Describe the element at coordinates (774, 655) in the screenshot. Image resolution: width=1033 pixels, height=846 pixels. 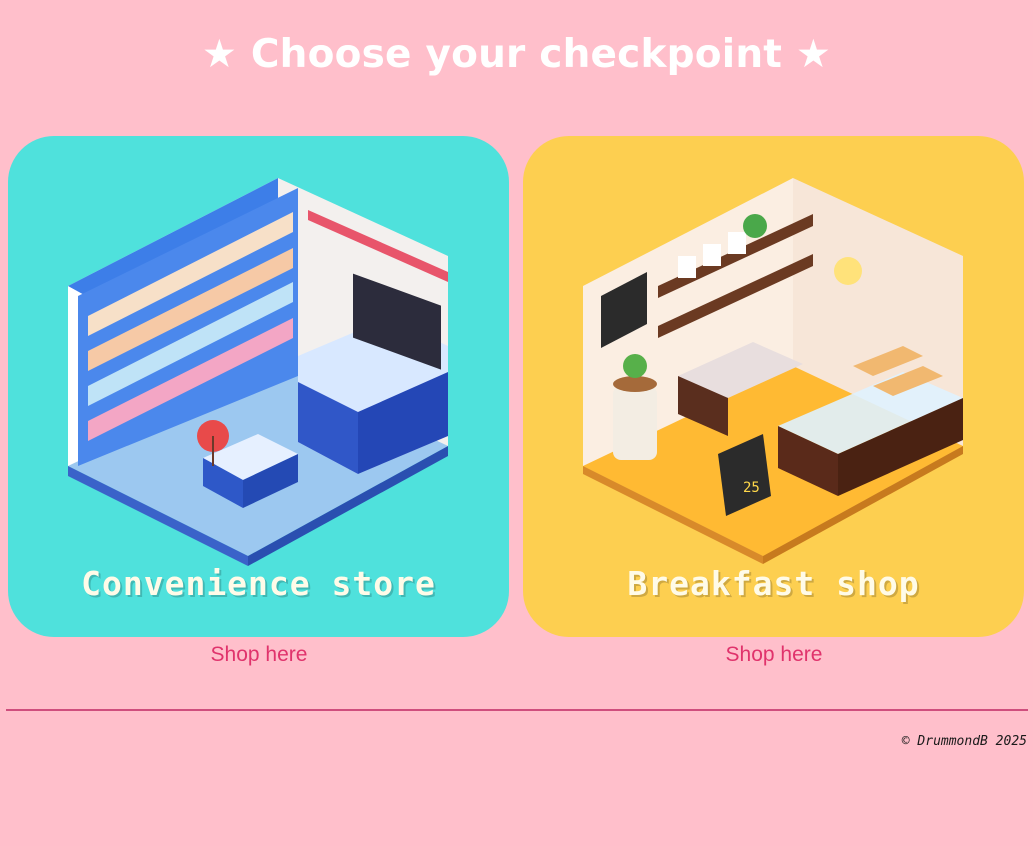
I see `breakfast-shop-shop-link: Shop here` at that location.